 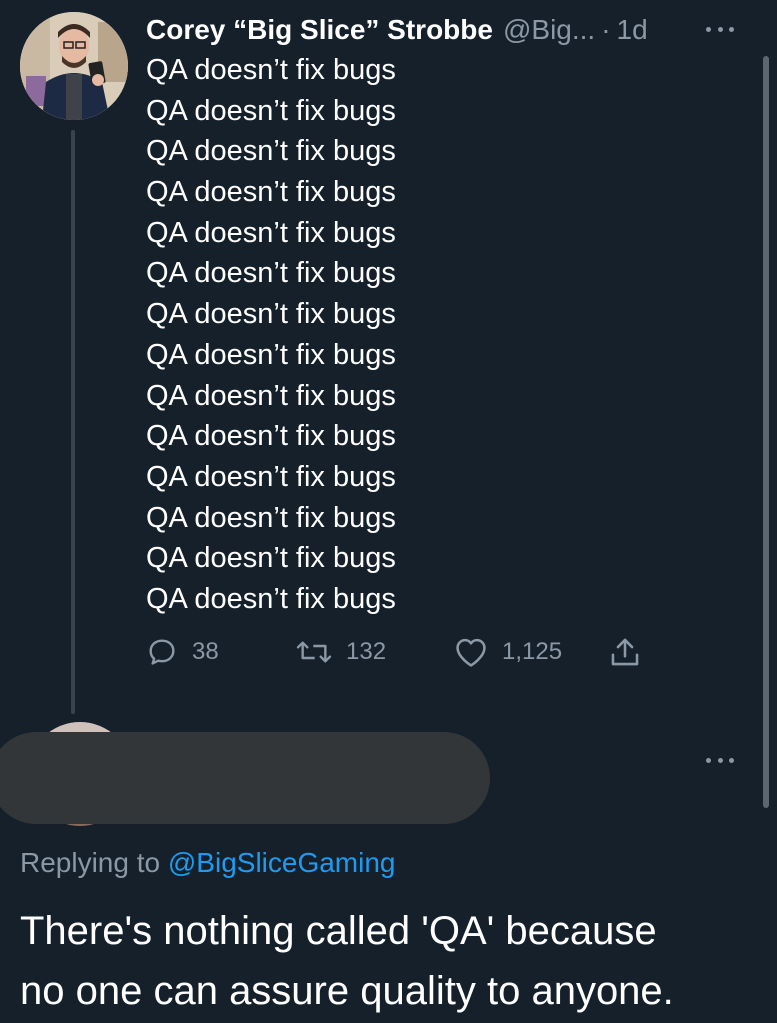 What do you see at coordinates (471, 652) in the screenshot?
I see `heart-icon` at bounding box center [471, 652].